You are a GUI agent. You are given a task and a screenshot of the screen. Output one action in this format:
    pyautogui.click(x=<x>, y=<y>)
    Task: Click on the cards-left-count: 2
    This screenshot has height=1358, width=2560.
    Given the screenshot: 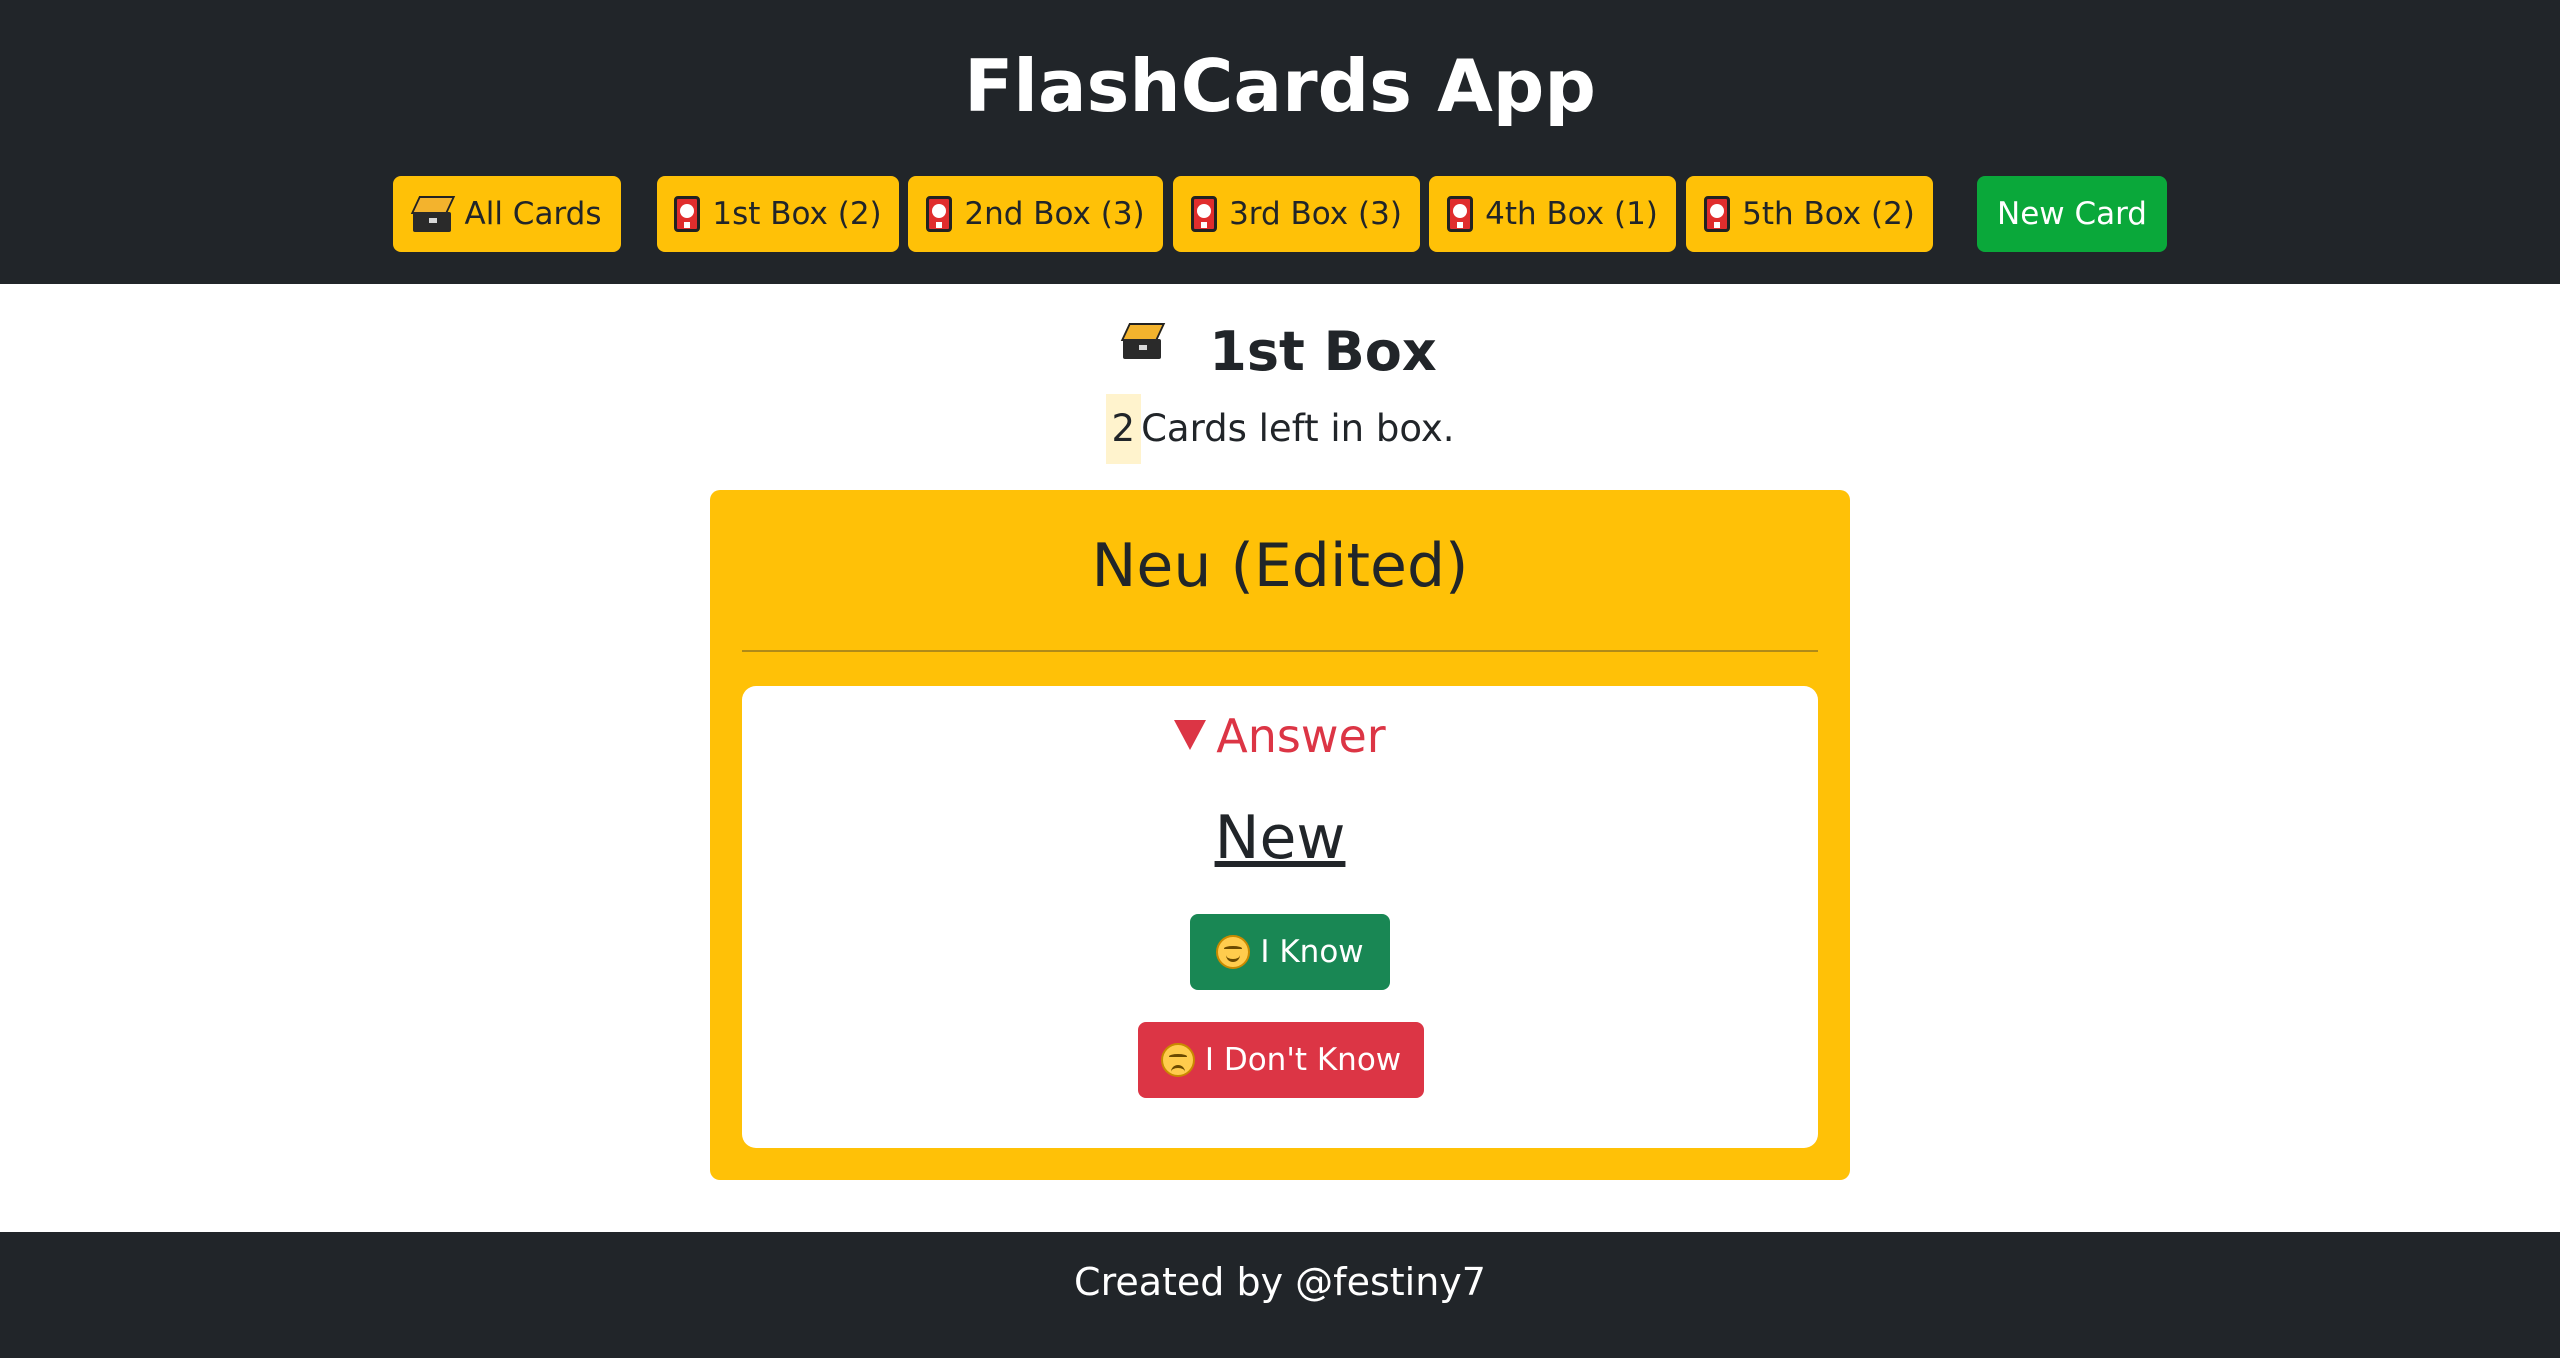 What is the action you would take?
    pyautogui.click(x=1123, y=429)
    